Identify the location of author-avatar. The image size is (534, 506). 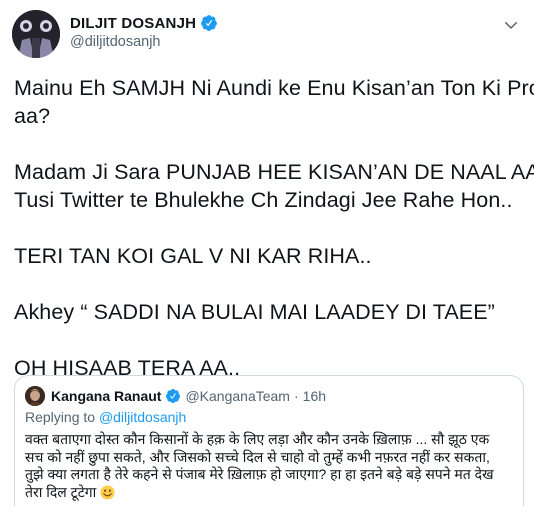
(36, 34).